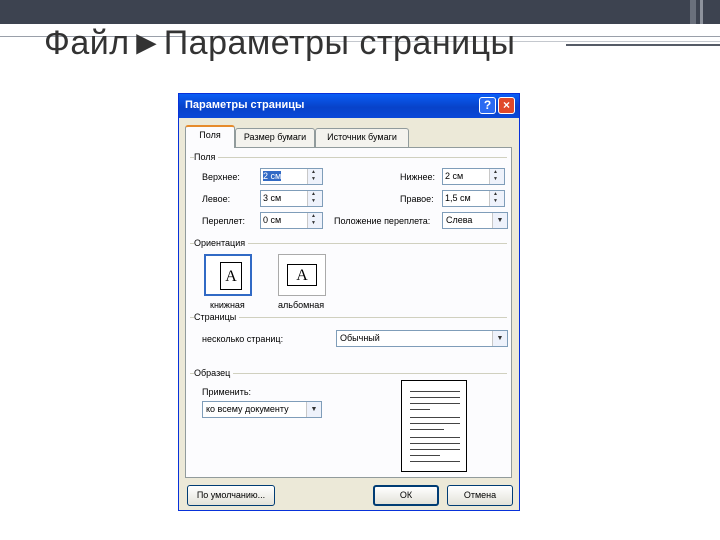 The image size is (720, 540). Describe the element at coordinates (417, 199) in the screenshot. I see `right-margin-label: Правое:` at that location.